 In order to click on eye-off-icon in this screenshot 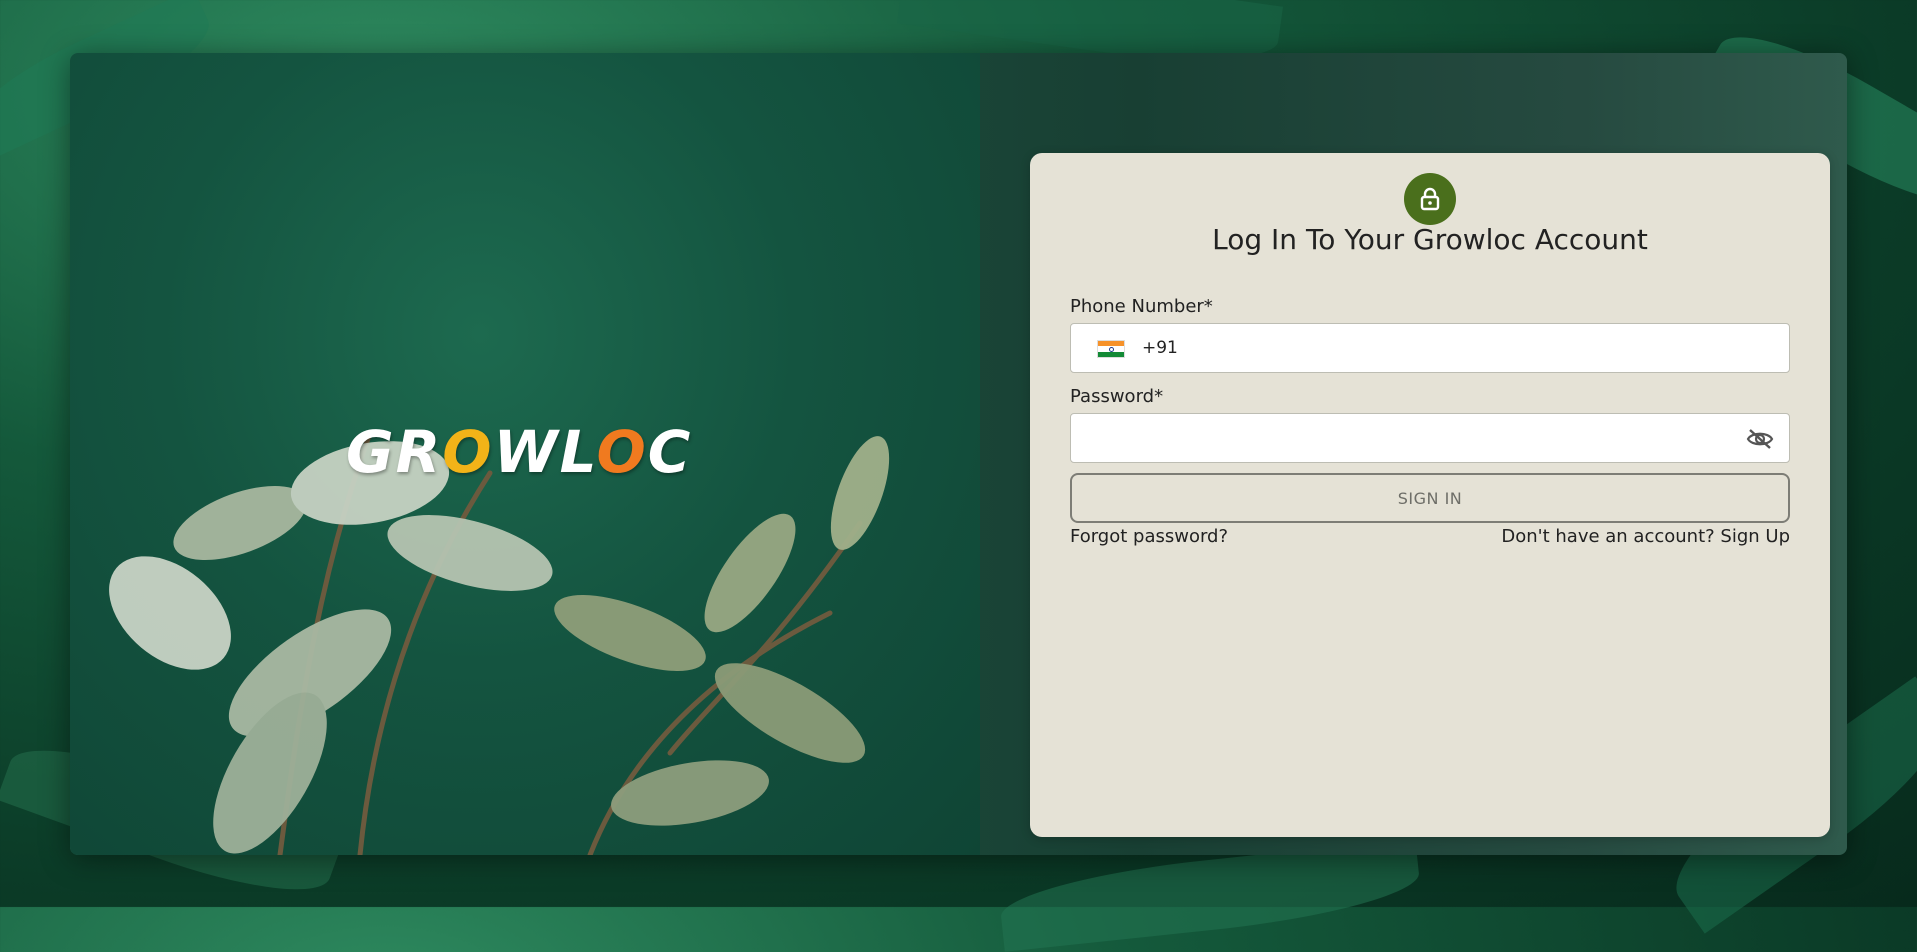, I will do `click(1760, 439)`.